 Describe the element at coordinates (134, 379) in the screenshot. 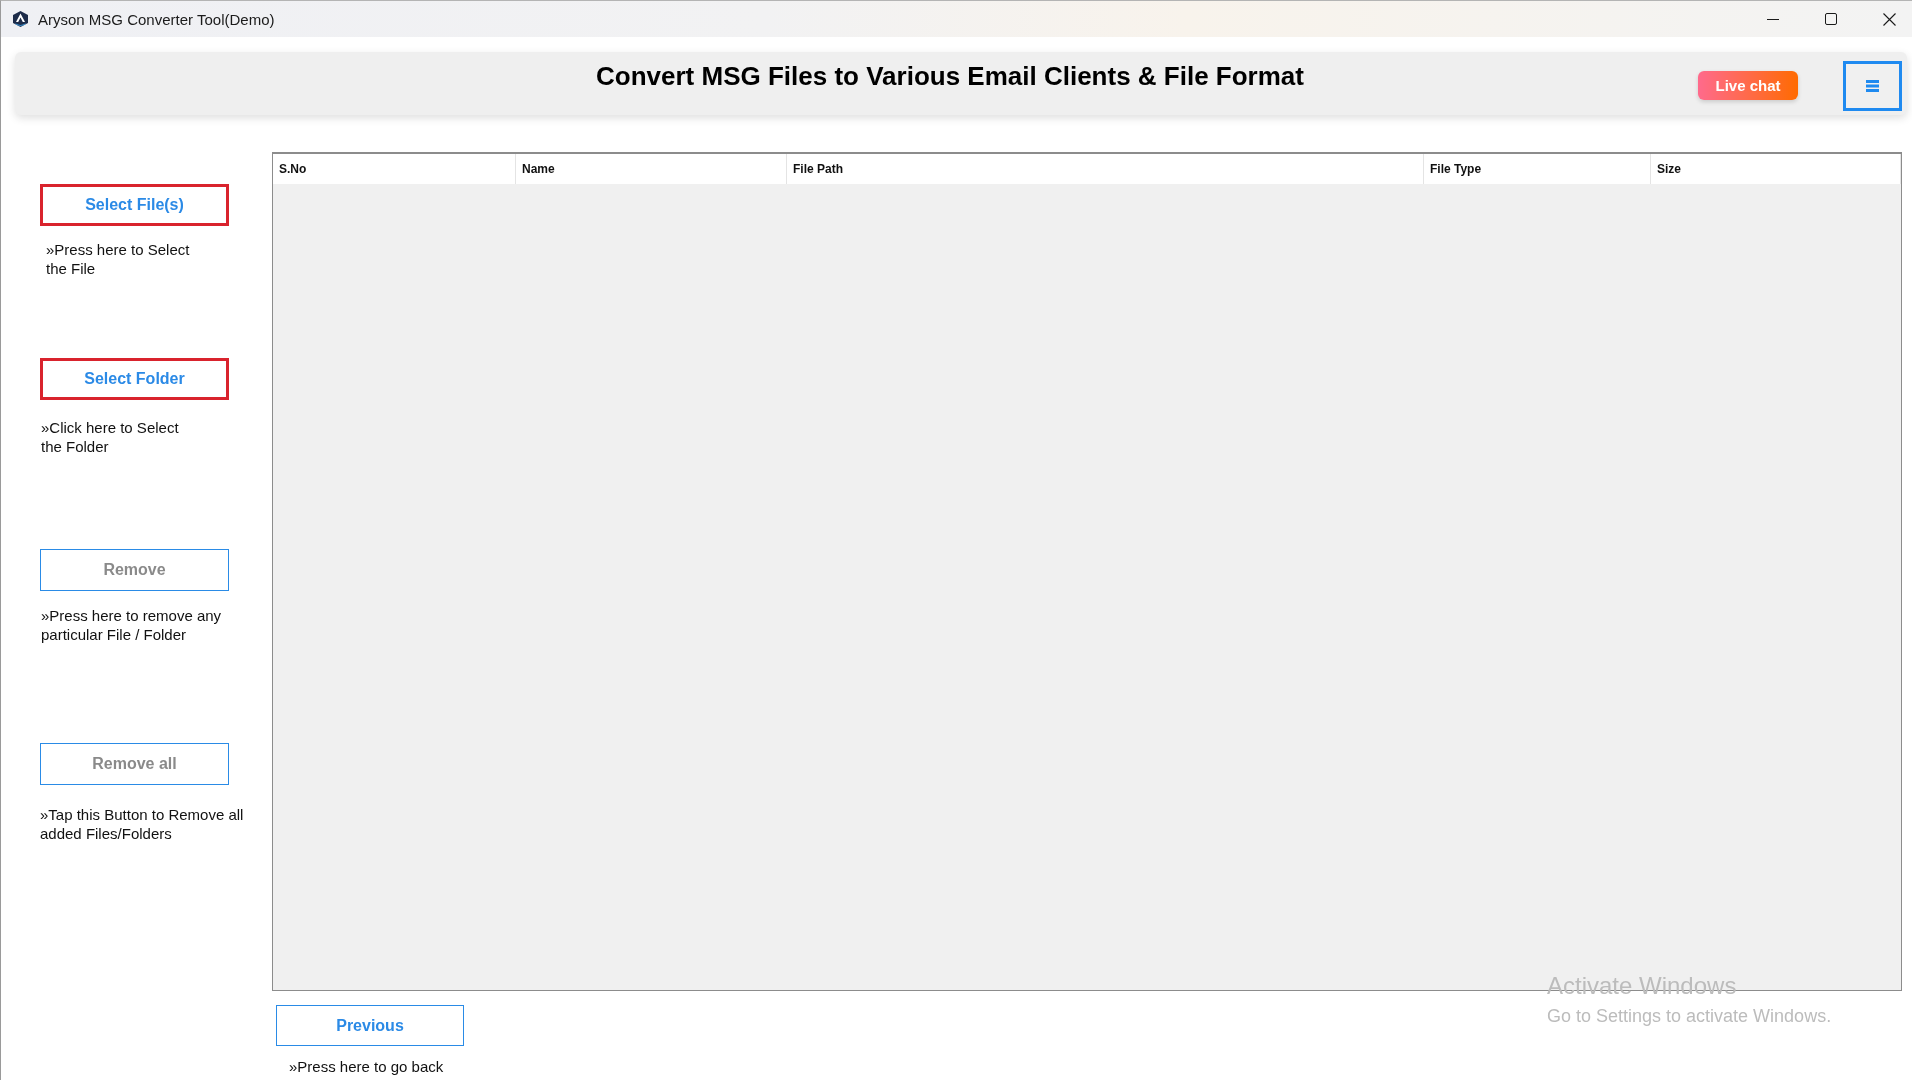

I see `sidebar-action-button: Select Folder` at that location.